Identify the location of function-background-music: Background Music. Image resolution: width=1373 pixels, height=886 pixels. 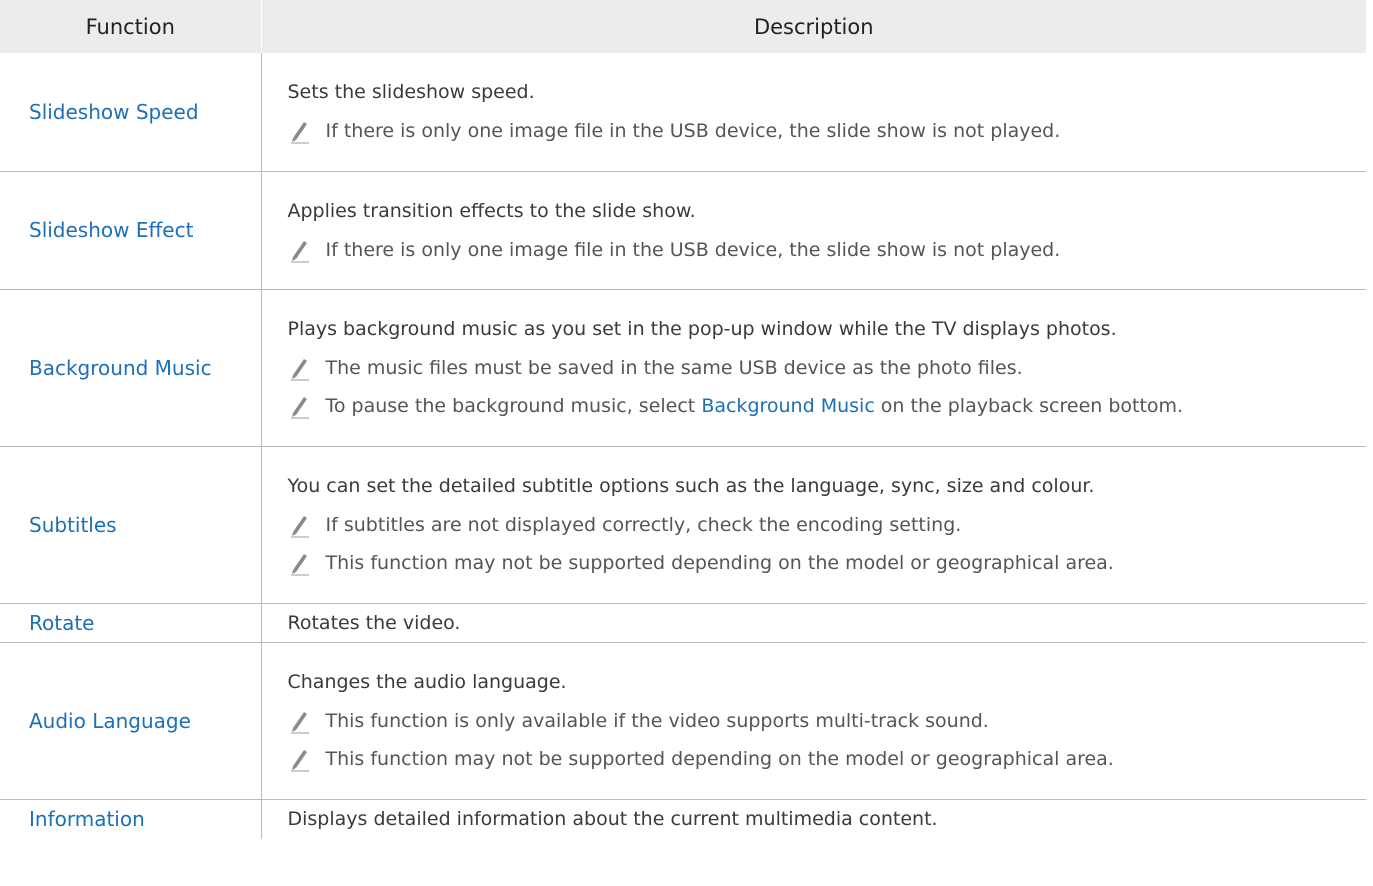
(131, 368).